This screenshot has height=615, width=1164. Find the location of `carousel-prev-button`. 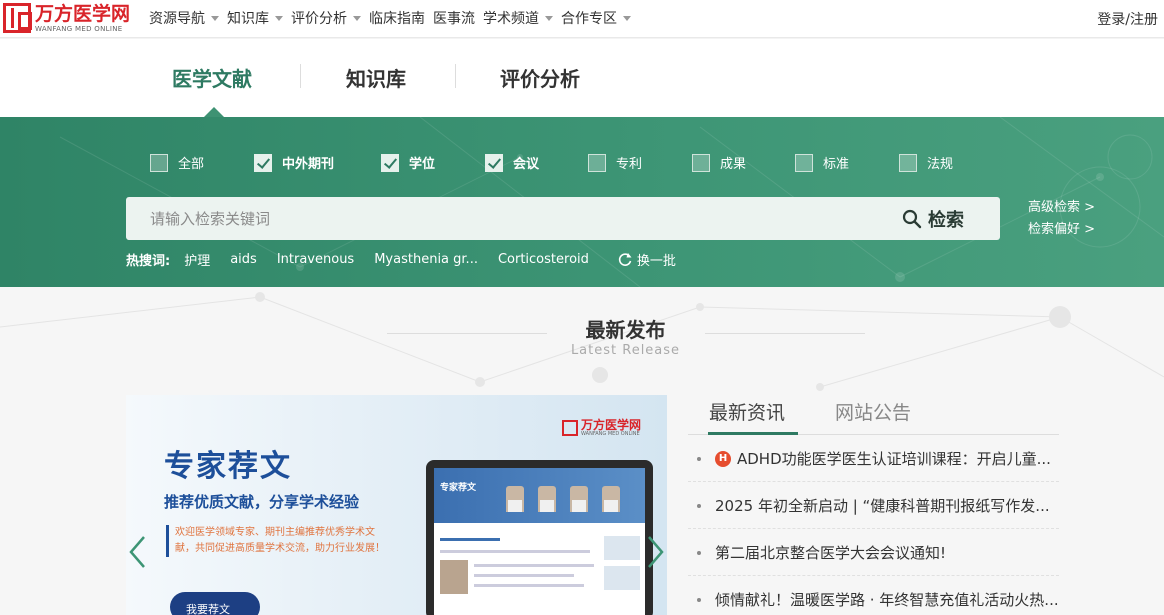

carousel-prev-button is located at coordinates (137, 552).